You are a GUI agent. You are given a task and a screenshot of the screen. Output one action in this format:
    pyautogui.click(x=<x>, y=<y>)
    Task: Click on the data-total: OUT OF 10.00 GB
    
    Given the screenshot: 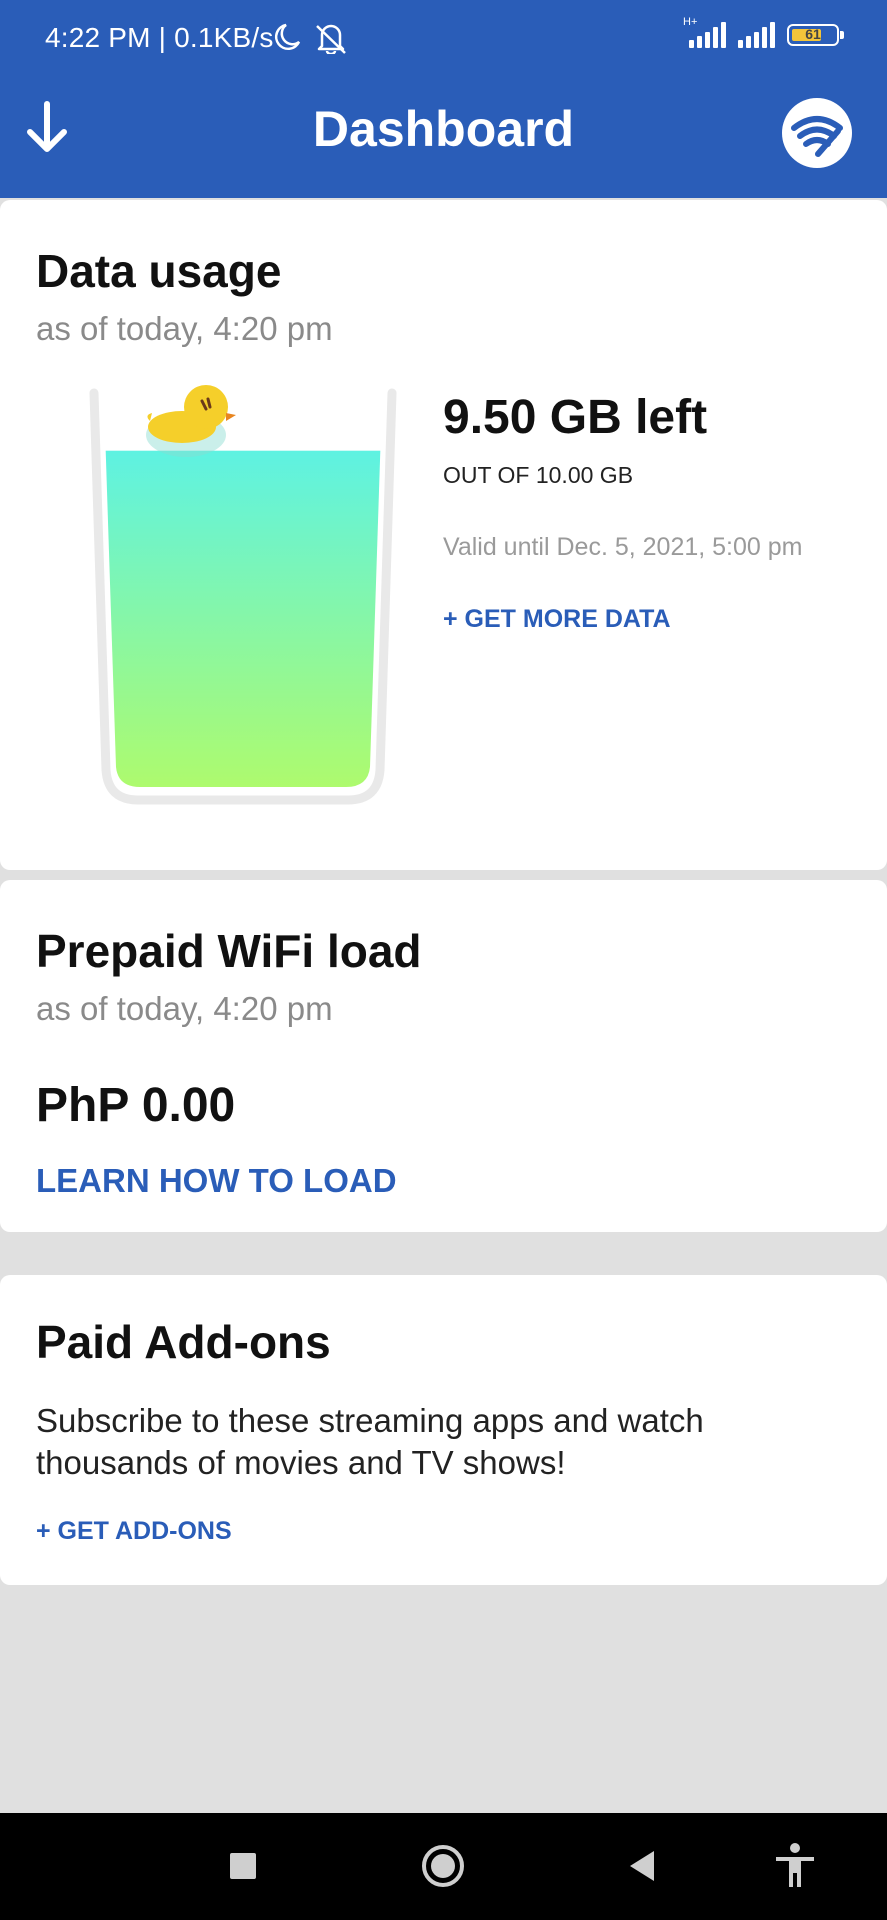 What is the action you would take?
    pyautogui.click(x=538, y=475)
    